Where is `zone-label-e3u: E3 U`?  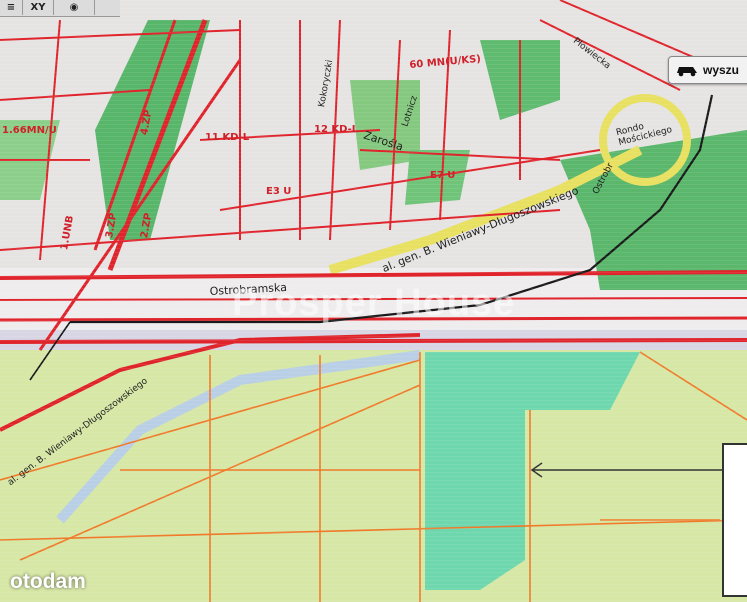 zone-label-e3u: E3 U is located at coordinates (279, 191).